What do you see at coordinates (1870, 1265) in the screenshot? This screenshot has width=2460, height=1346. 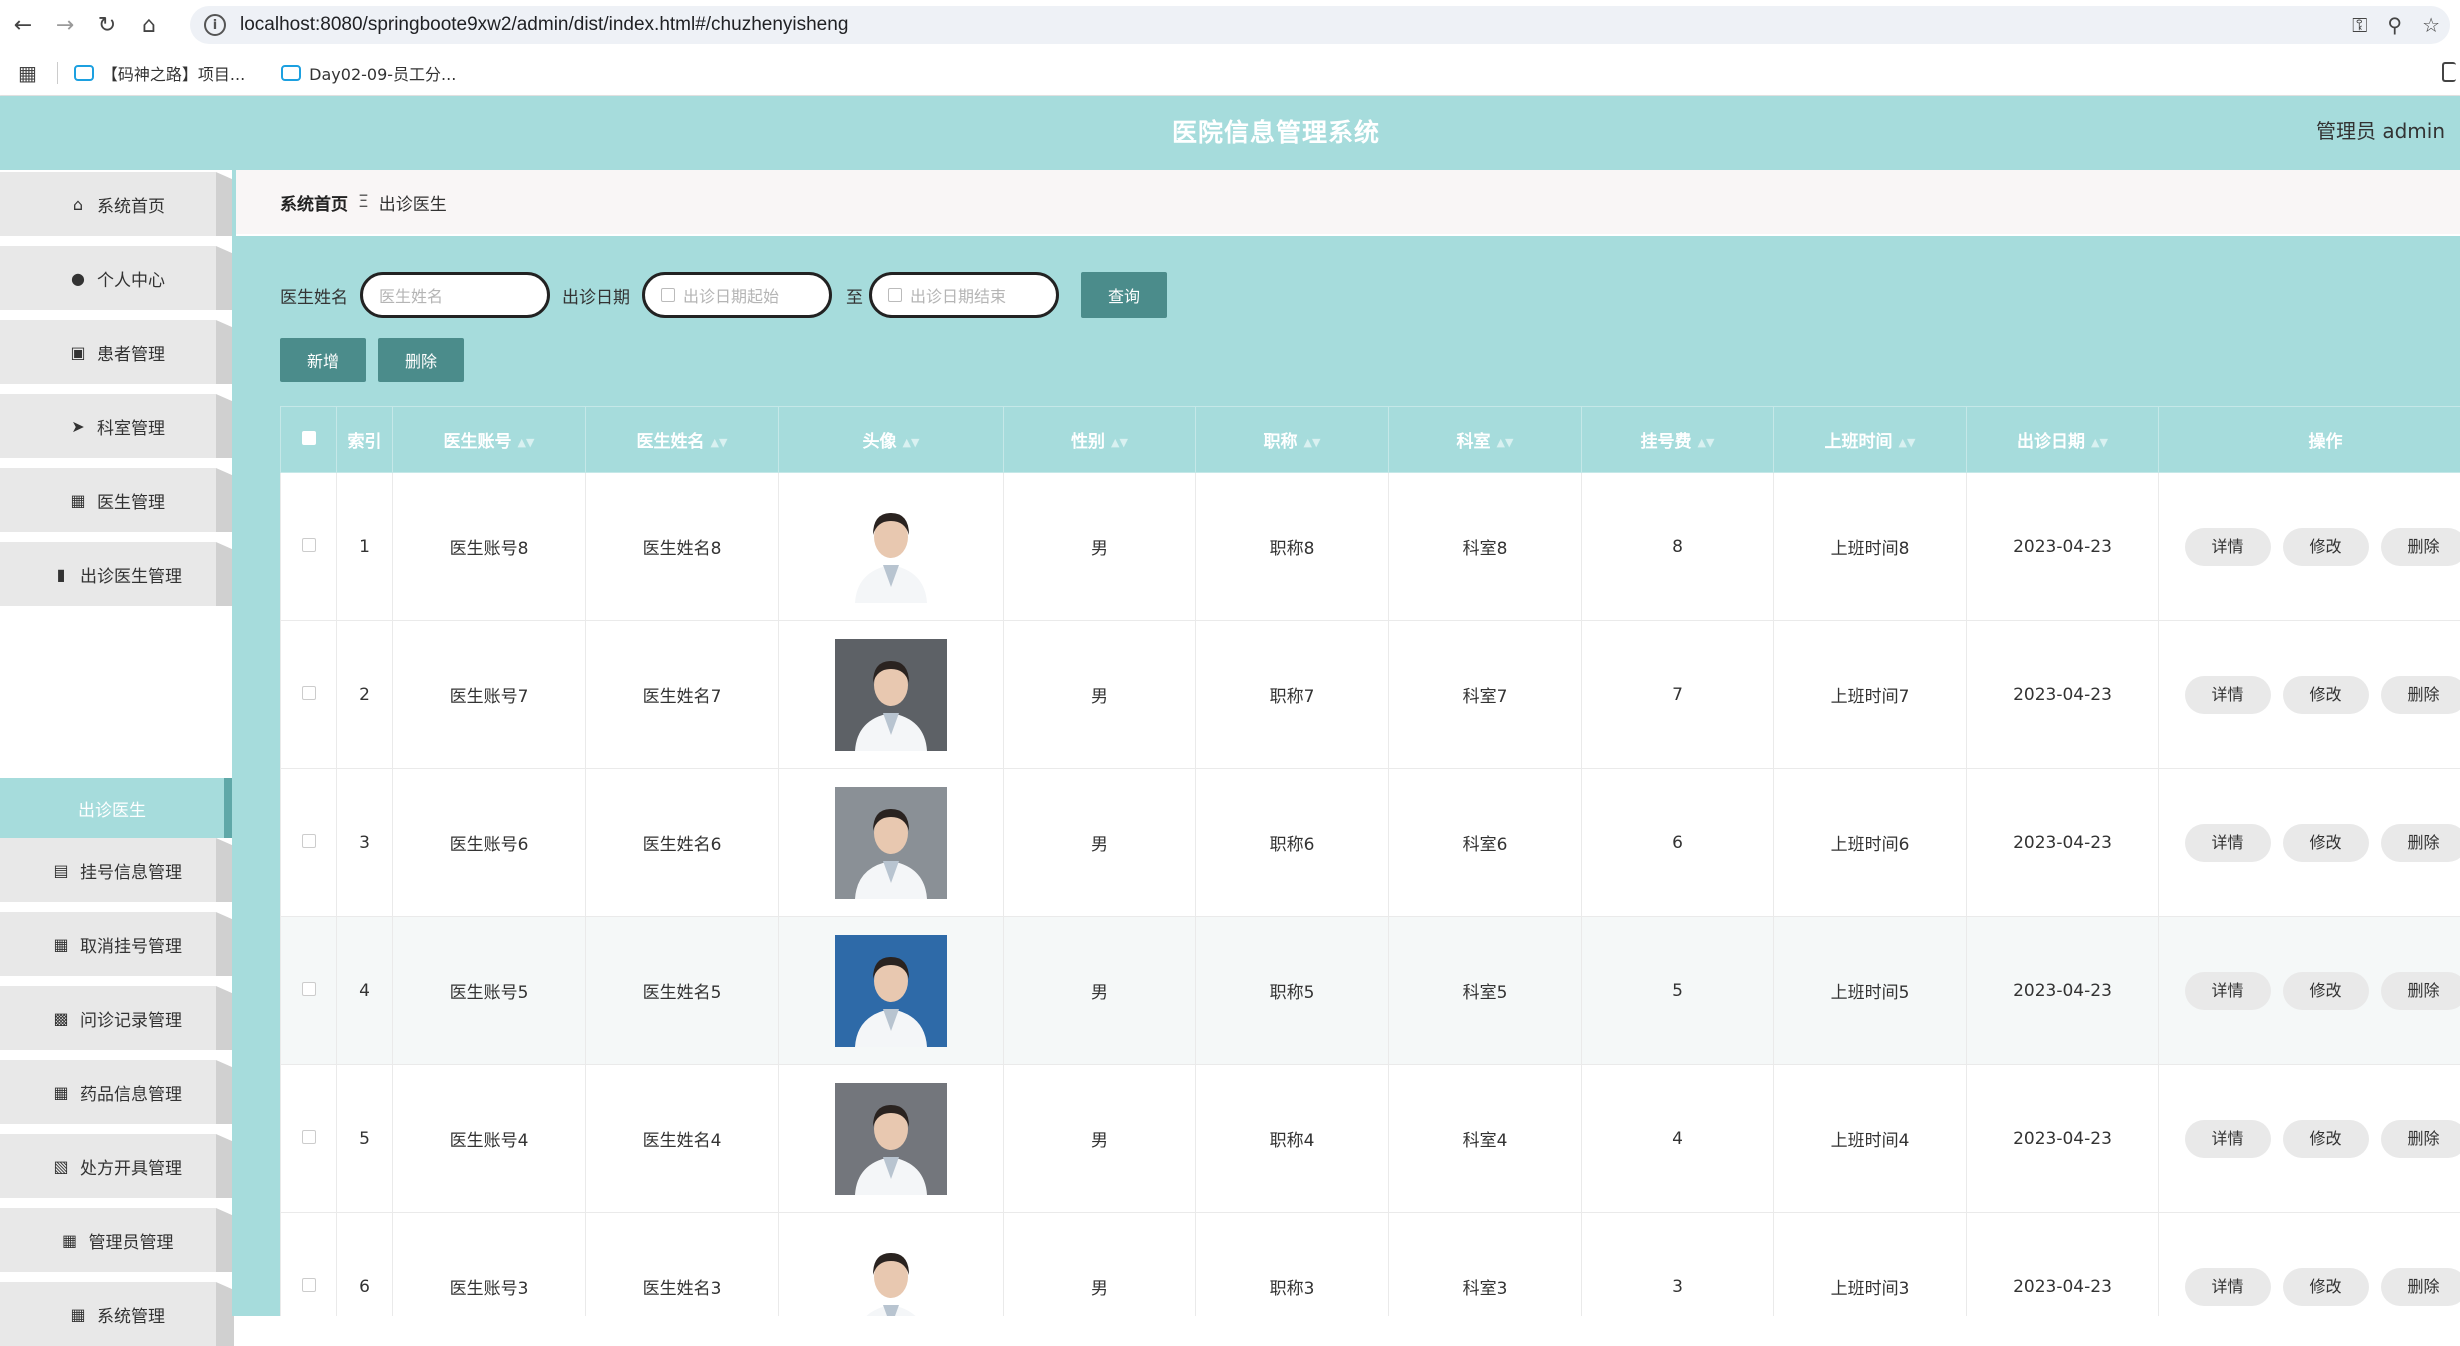 I see `work-time-cell: 上班时间3` at bounding box center [1870, 1265].